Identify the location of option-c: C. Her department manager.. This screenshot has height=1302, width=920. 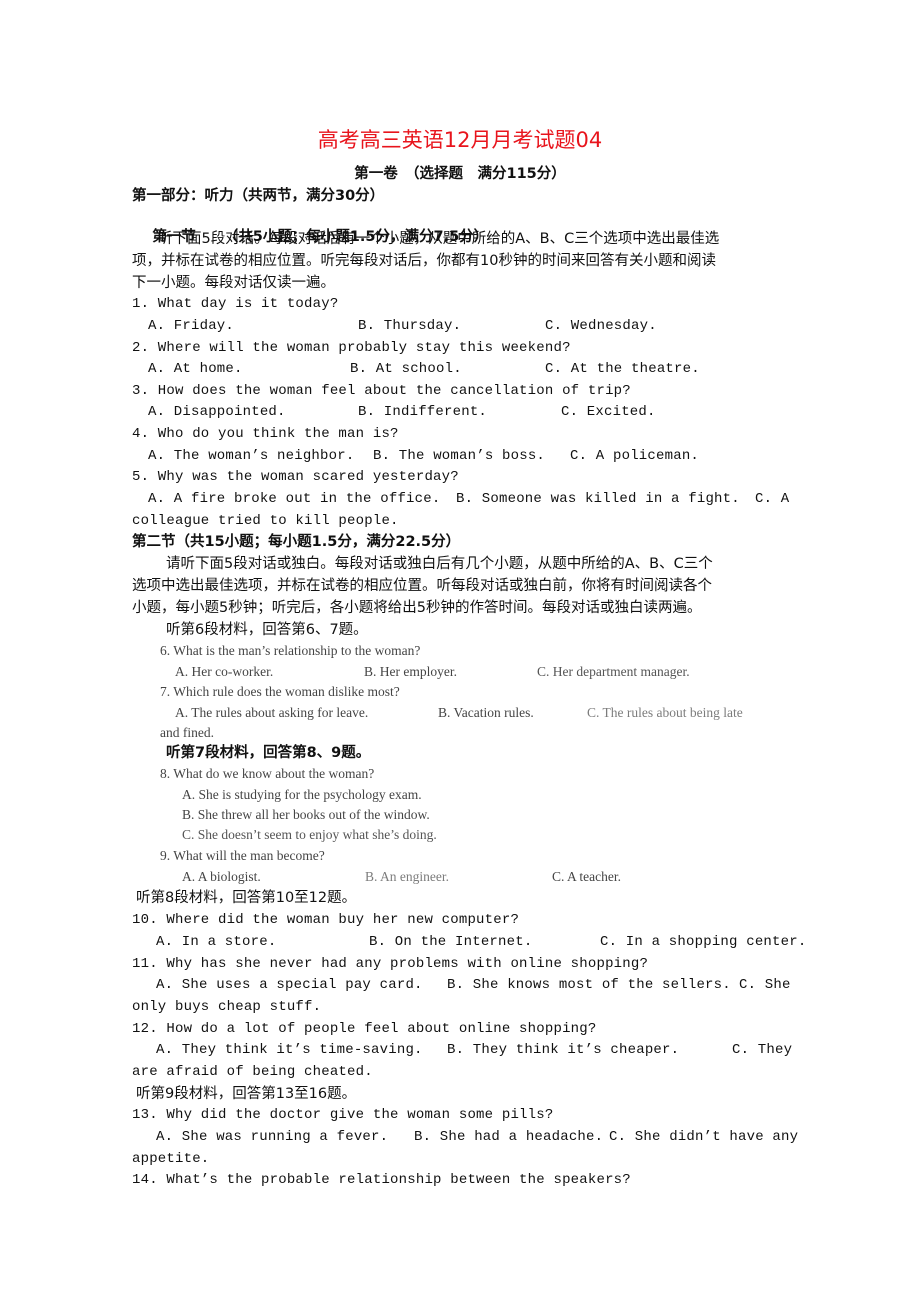
(613, 671).